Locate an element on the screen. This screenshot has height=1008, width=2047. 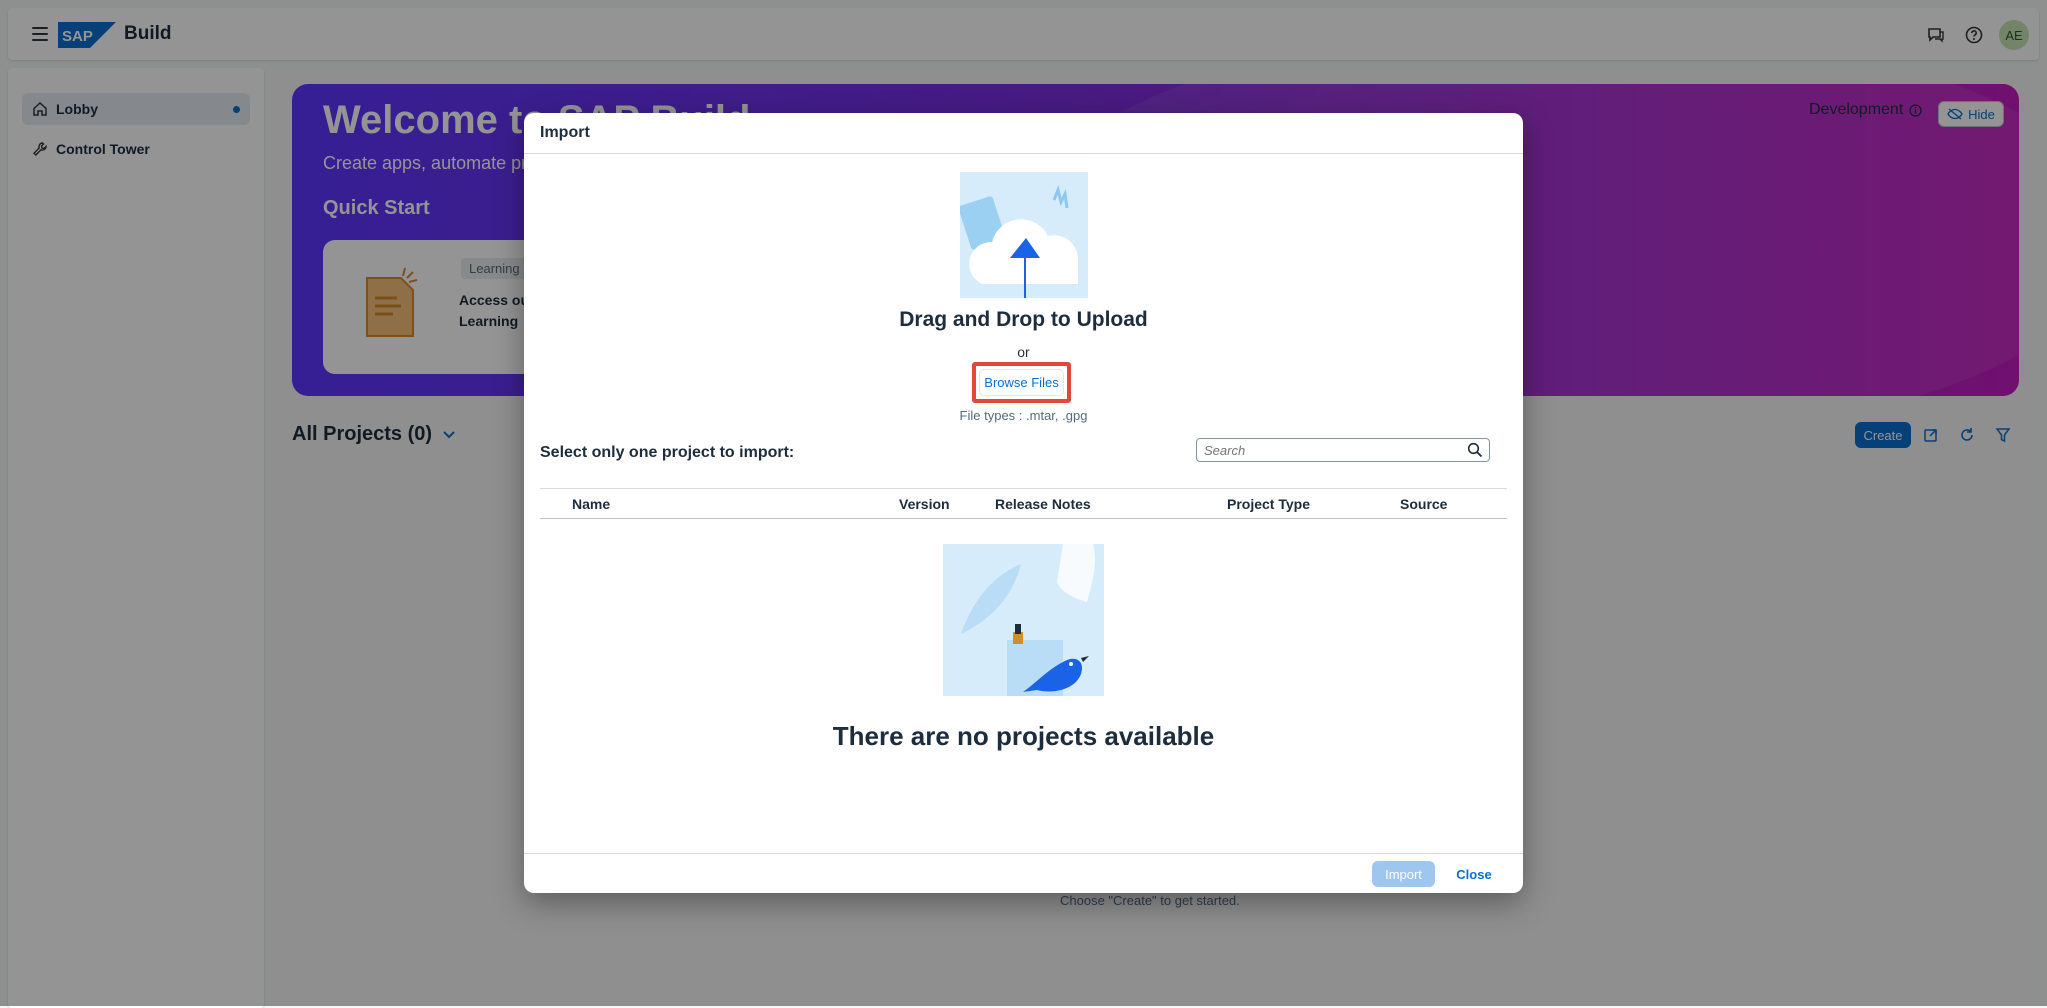
upload-cloud-illustration is located at coordinates (1024, 235).